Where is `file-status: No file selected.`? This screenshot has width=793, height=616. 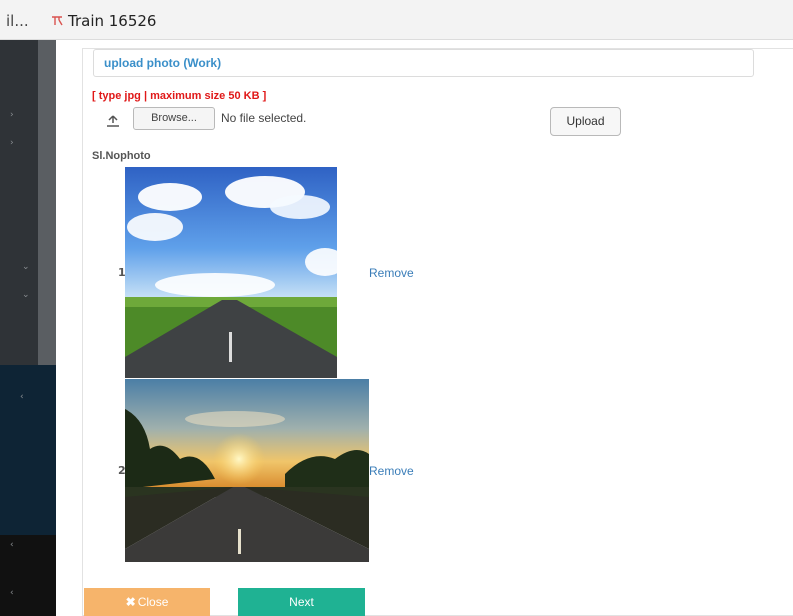
file-status: No file selected. is located at coordinates (264, 118).